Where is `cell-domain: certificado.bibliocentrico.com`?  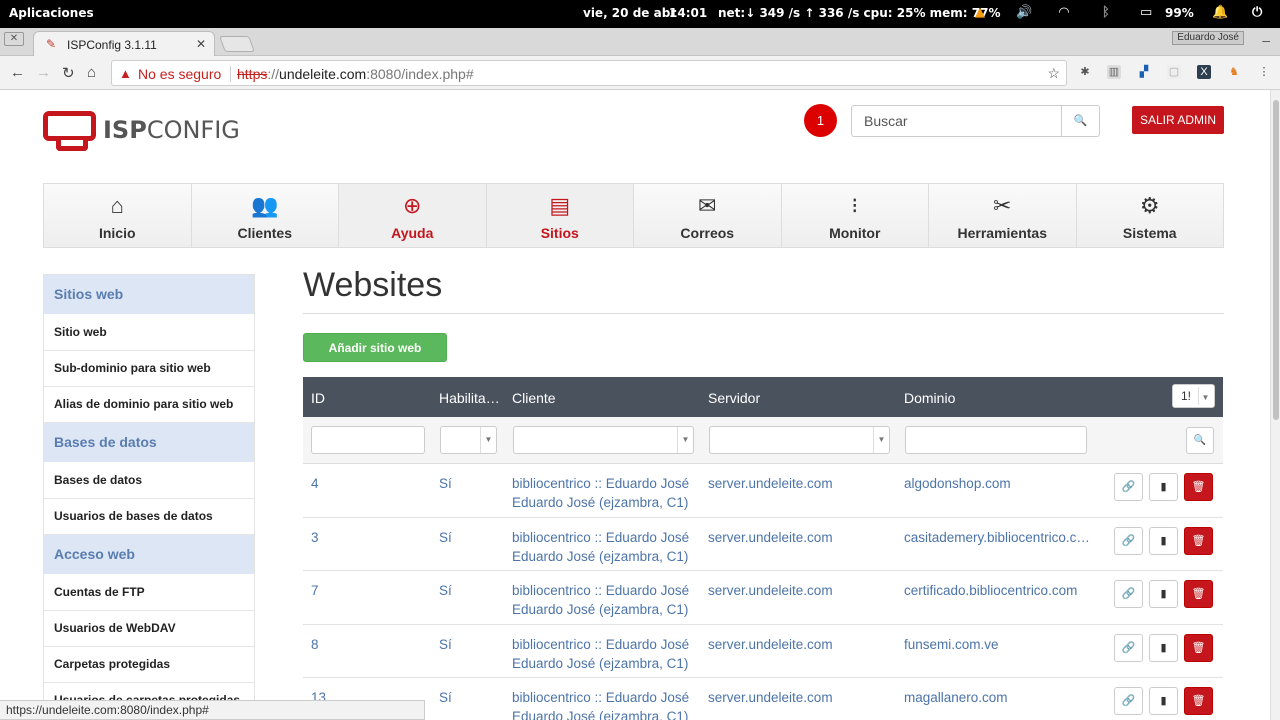 cell-domain: certificado.bibliocentrico.com is located at coordinates (990, 590).